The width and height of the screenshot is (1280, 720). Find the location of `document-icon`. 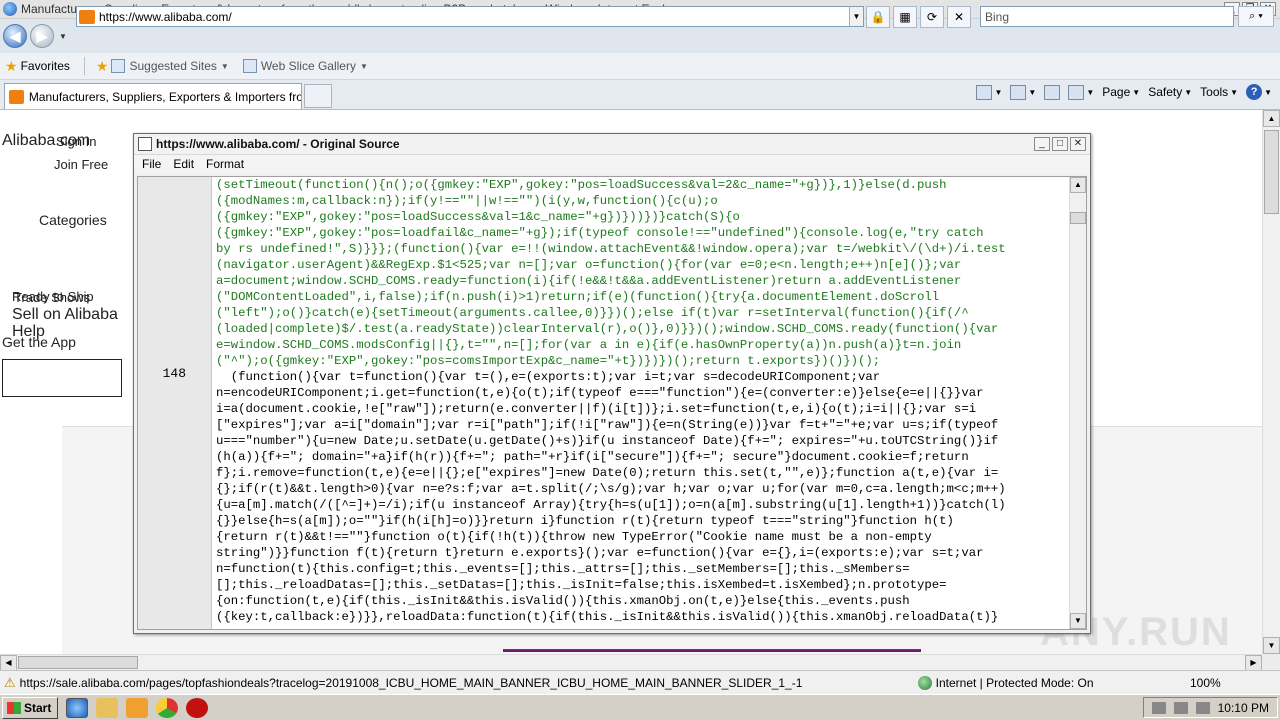

document-icon is located at coordinates (145, 144).